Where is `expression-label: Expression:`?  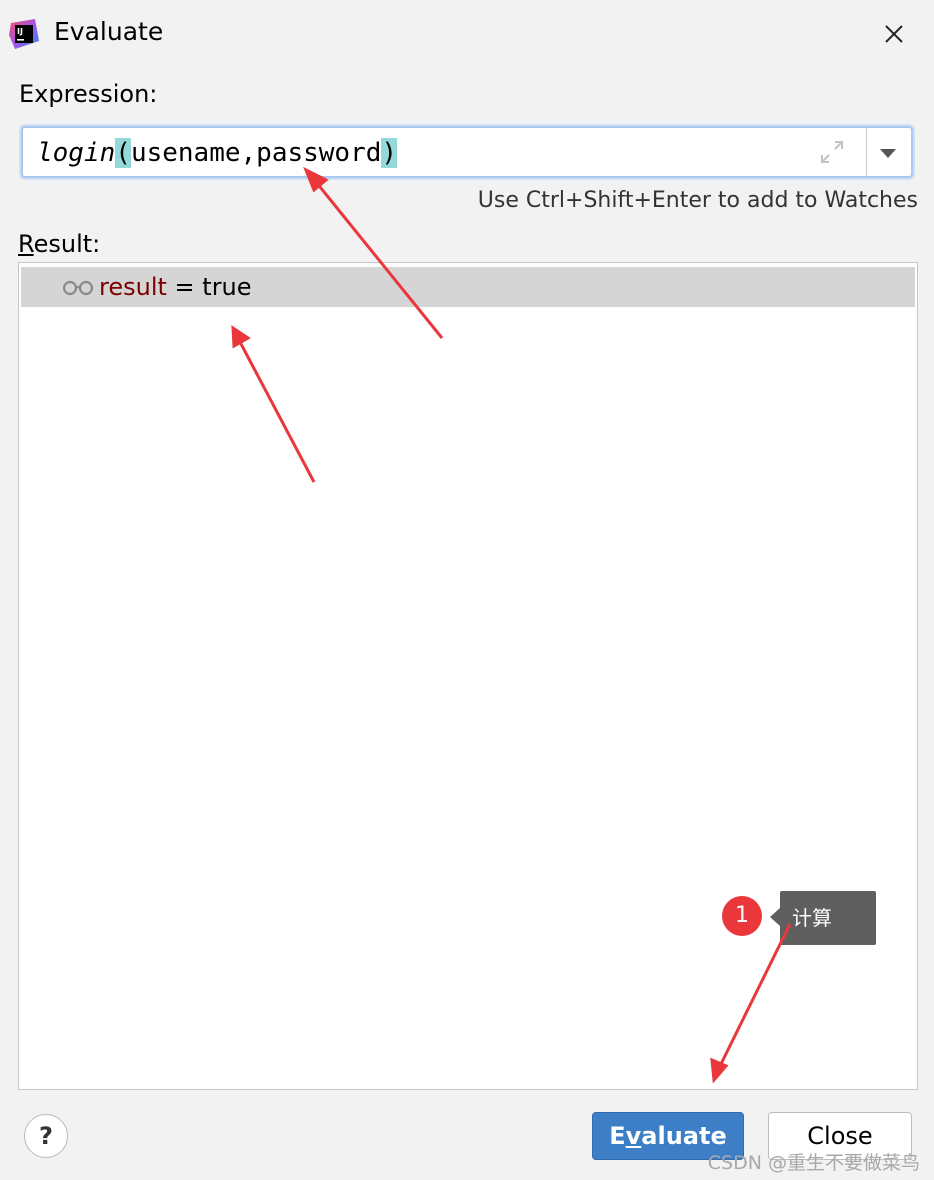 expression-label: Expression: is located at coordinates (88, 94).